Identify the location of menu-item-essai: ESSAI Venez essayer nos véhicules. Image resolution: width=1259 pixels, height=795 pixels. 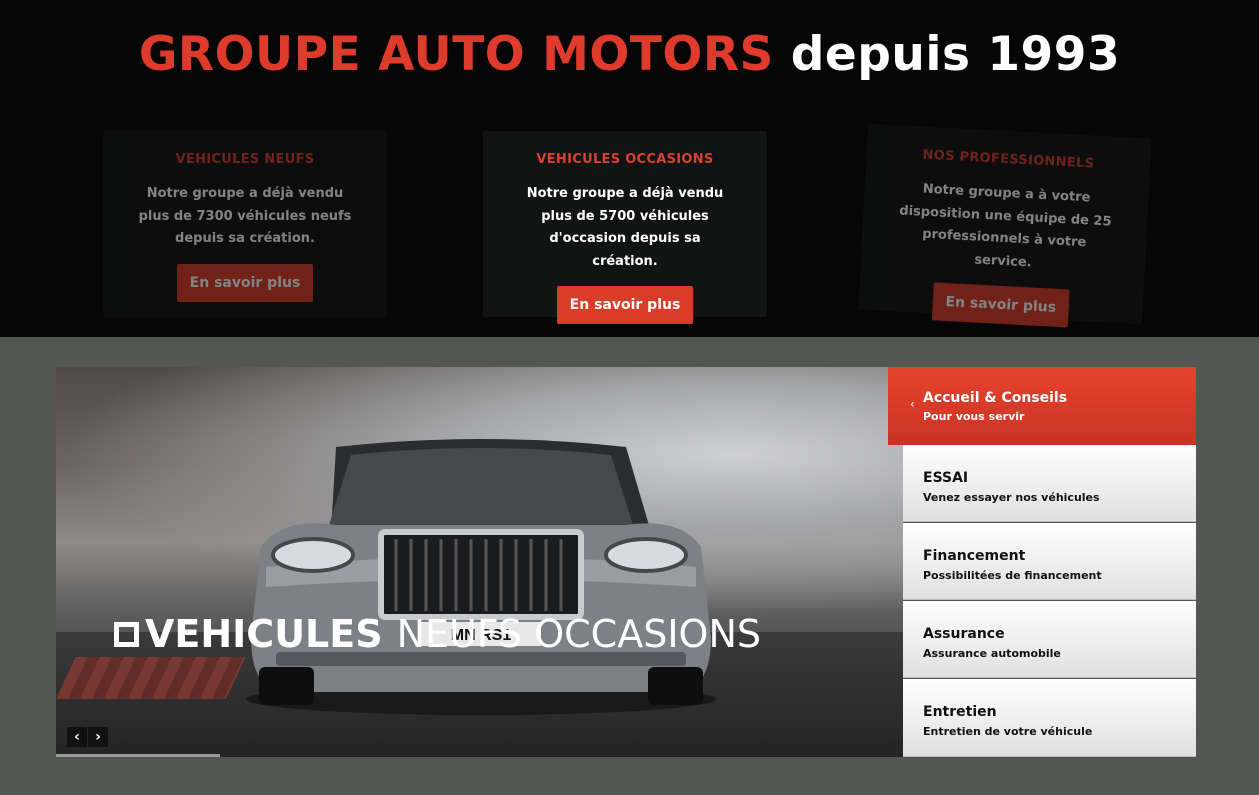
(1049, 483).